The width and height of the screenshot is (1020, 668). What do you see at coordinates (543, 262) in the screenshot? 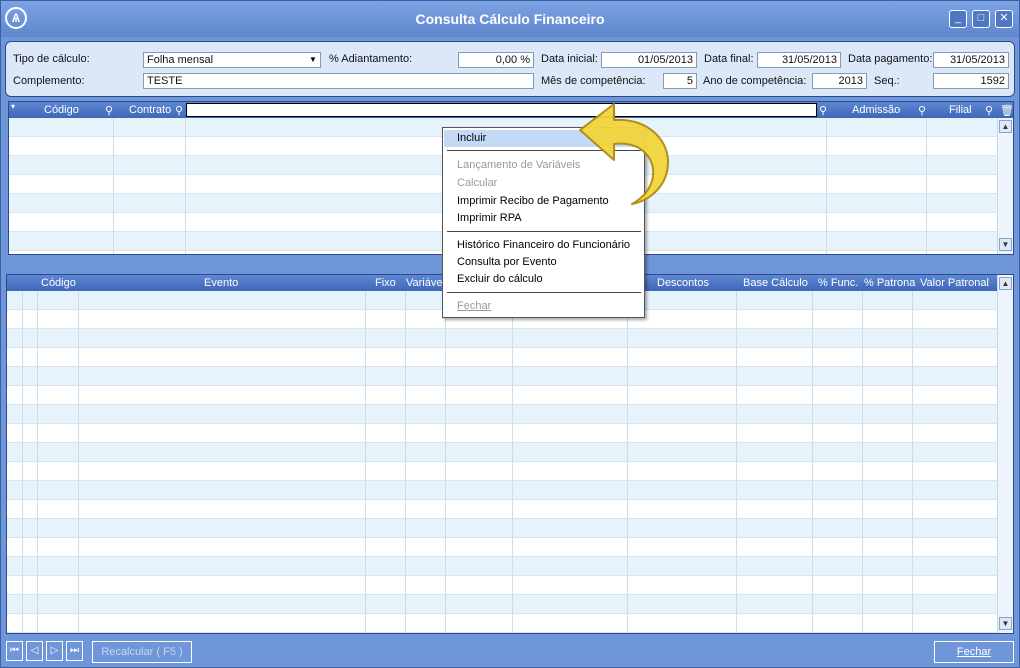
I see `menu-item-consulta-evento: Consulta por Evento` at bounding box center [543, 262].